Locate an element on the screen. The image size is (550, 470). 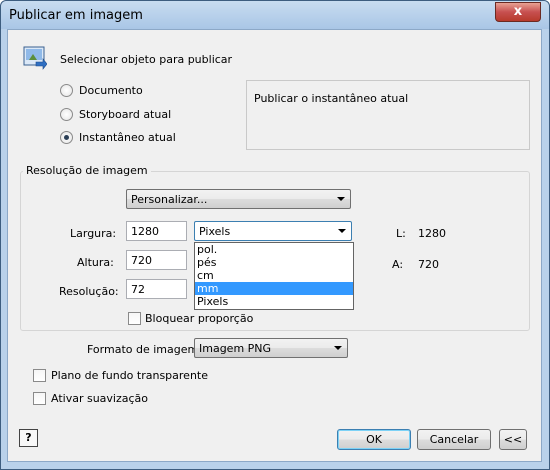
format-dropdown: Imagem PNG is located at coordinates (271, 348).